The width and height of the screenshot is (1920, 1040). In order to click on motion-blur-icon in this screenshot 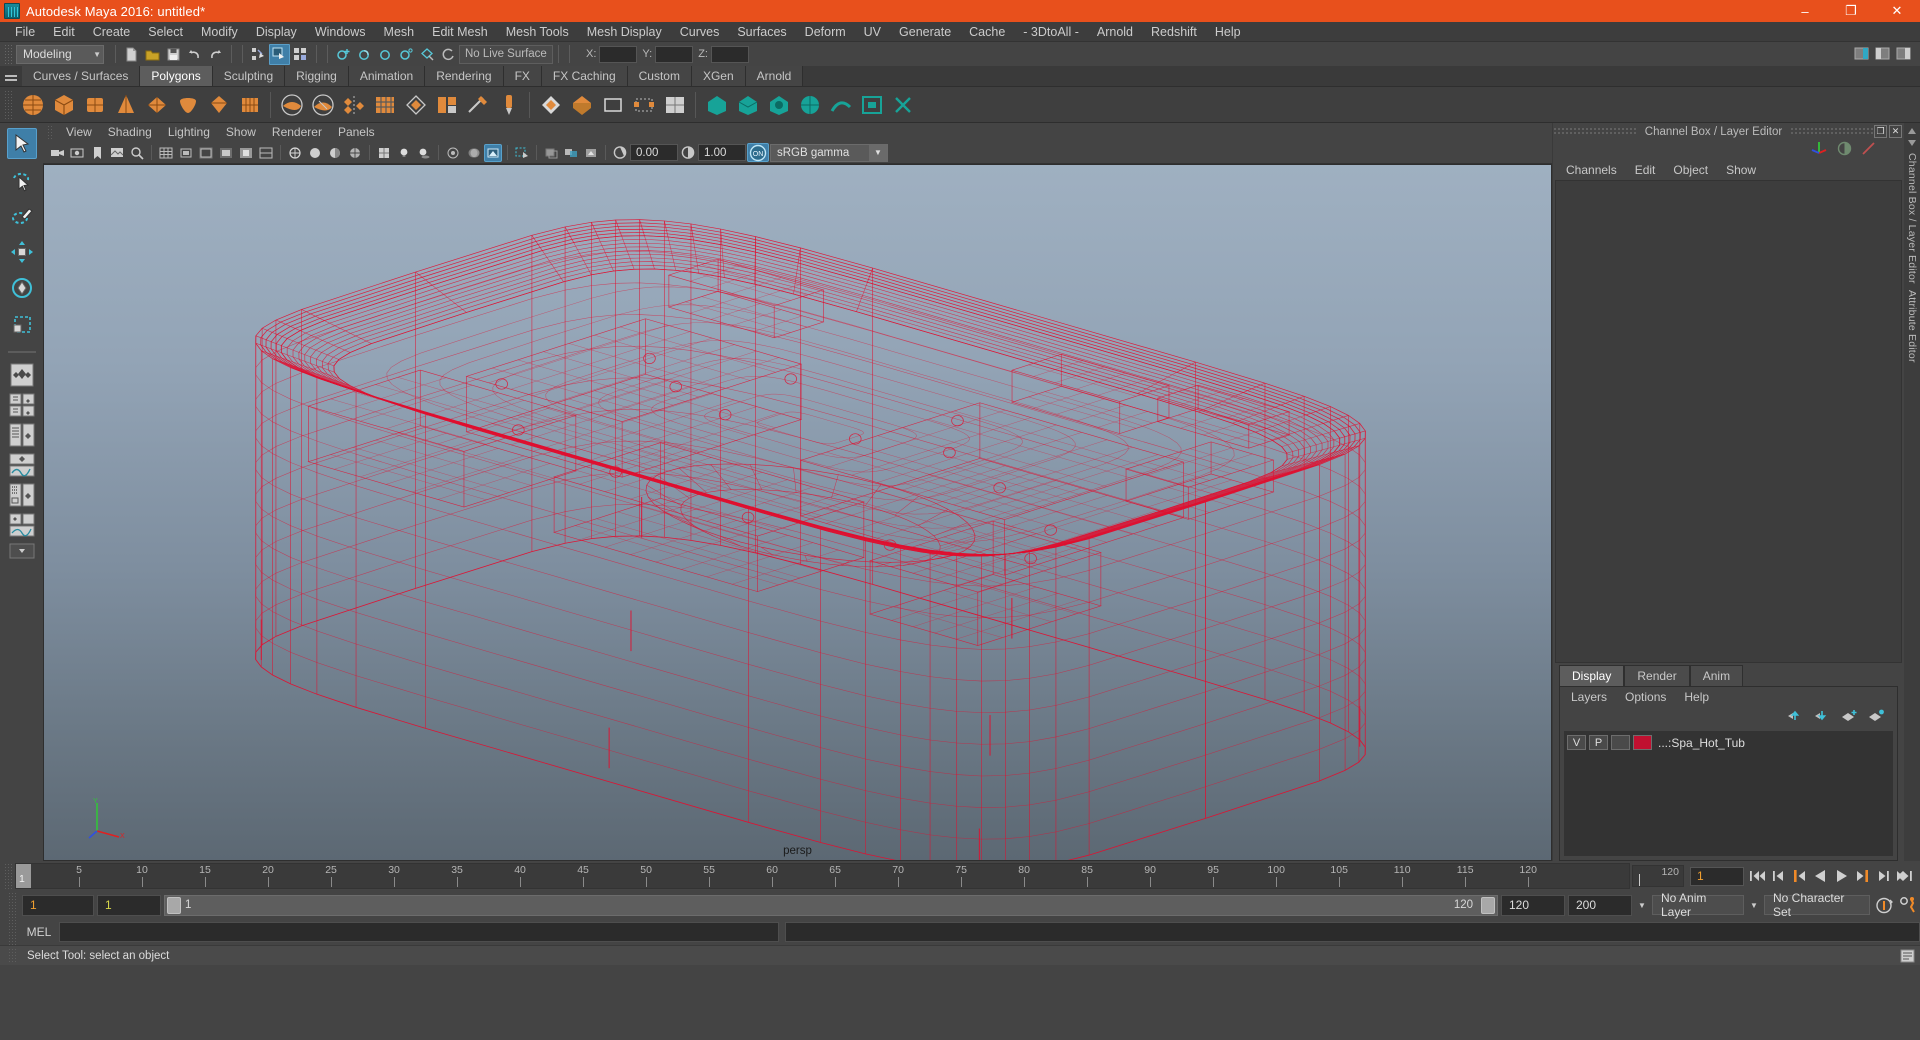, I will do `click(473, 153)`.